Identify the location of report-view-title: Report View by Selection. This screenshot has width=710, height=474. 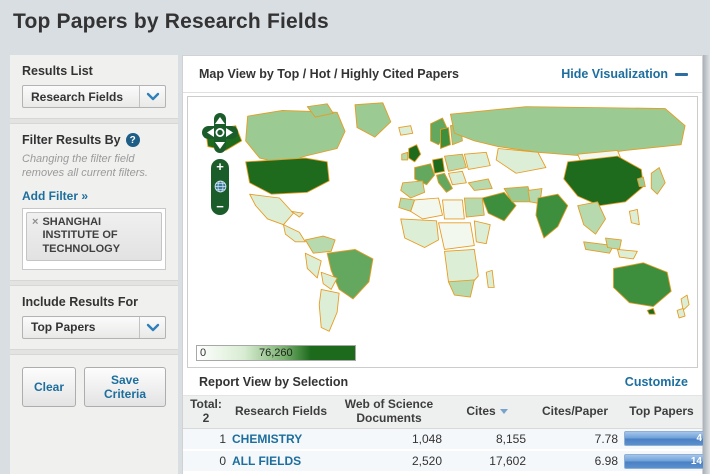
(274, 381).